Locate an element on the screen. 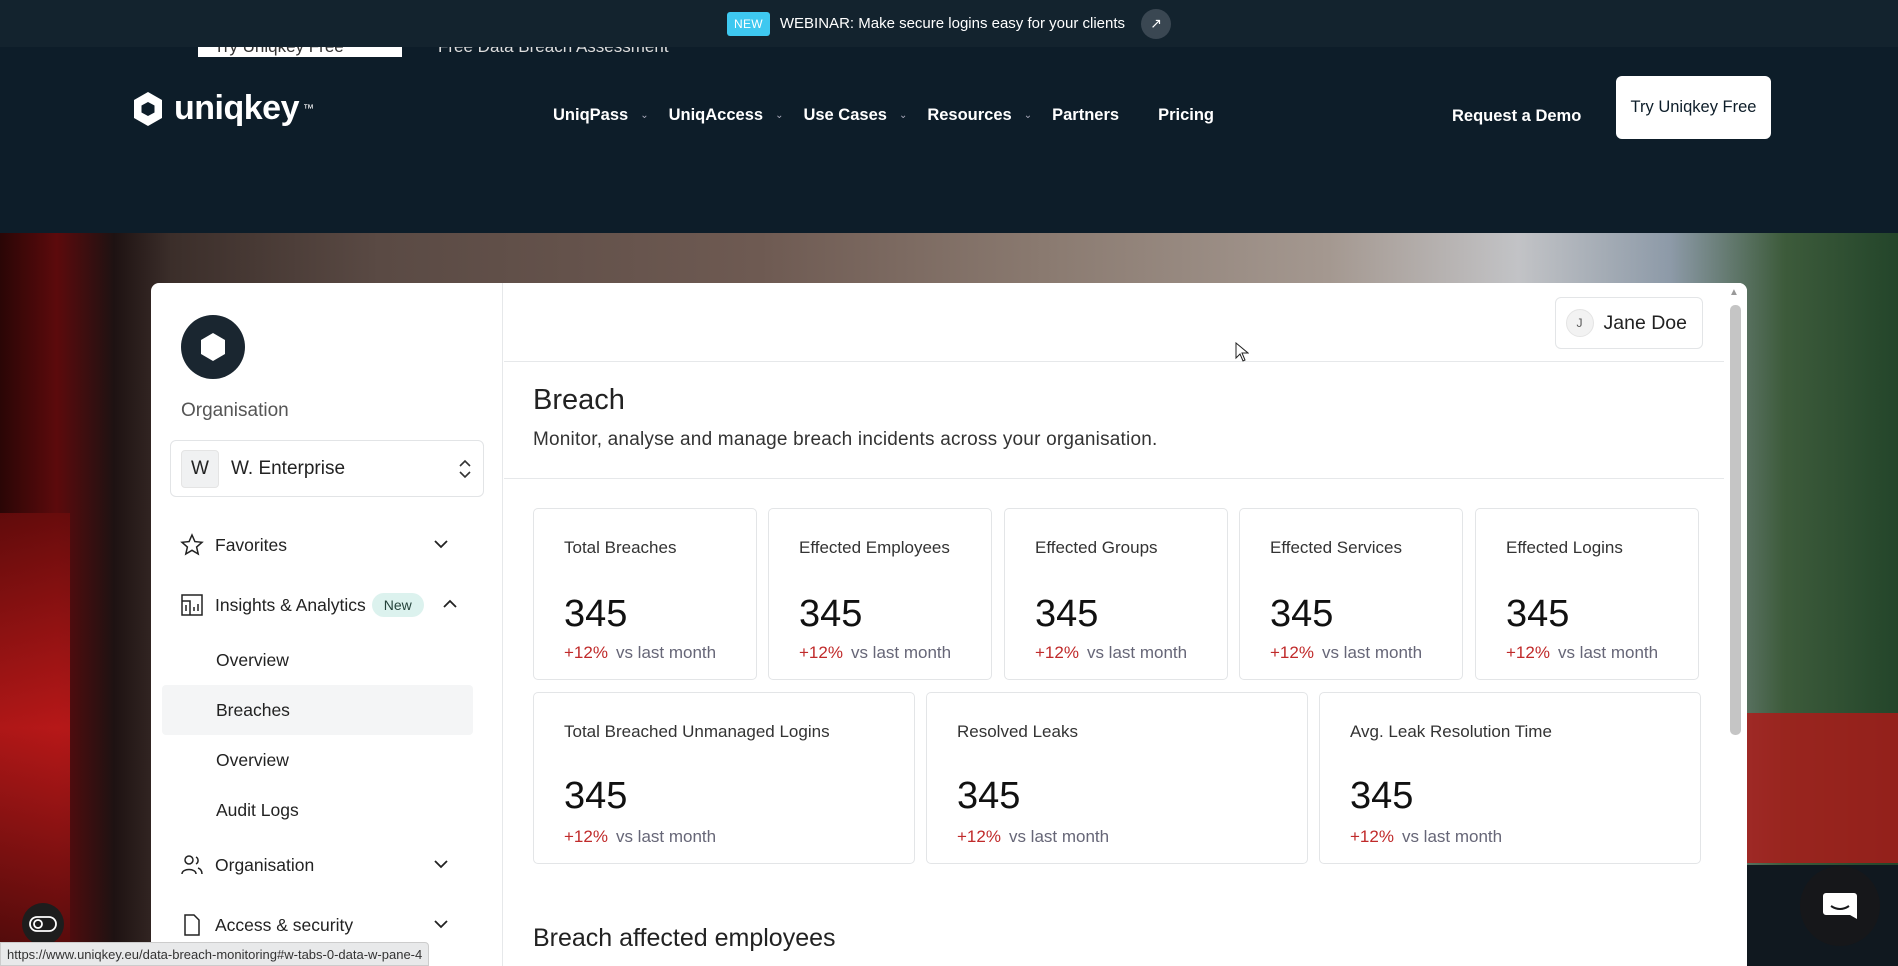  top-bar: J Jane Doe is located at coordinates (1114, 322).